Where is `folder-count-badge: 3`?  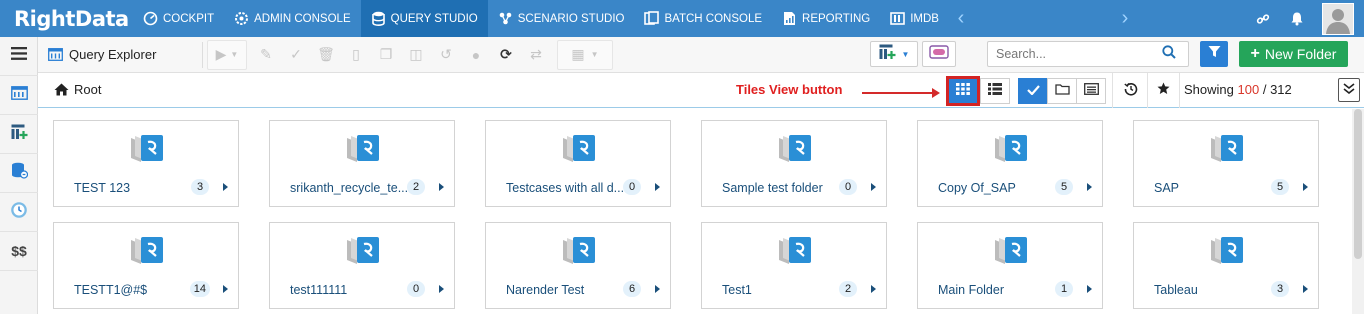 folder-count-badge: 3 is located at coordinates (1280, 289).